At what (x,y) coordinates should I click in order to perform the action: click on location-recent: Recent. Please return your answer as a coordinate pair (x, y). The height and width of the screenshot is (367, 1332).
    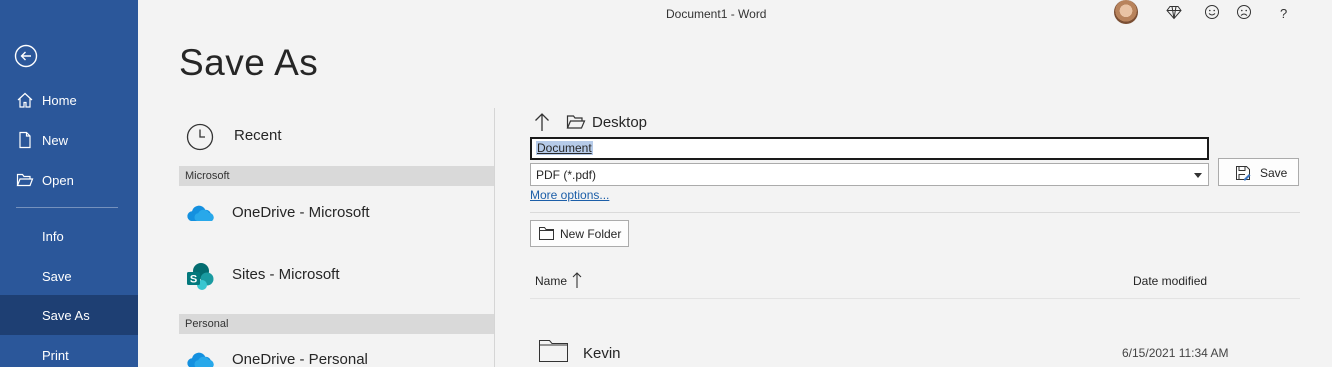
    Looking at the image, I should click on (336, 136).